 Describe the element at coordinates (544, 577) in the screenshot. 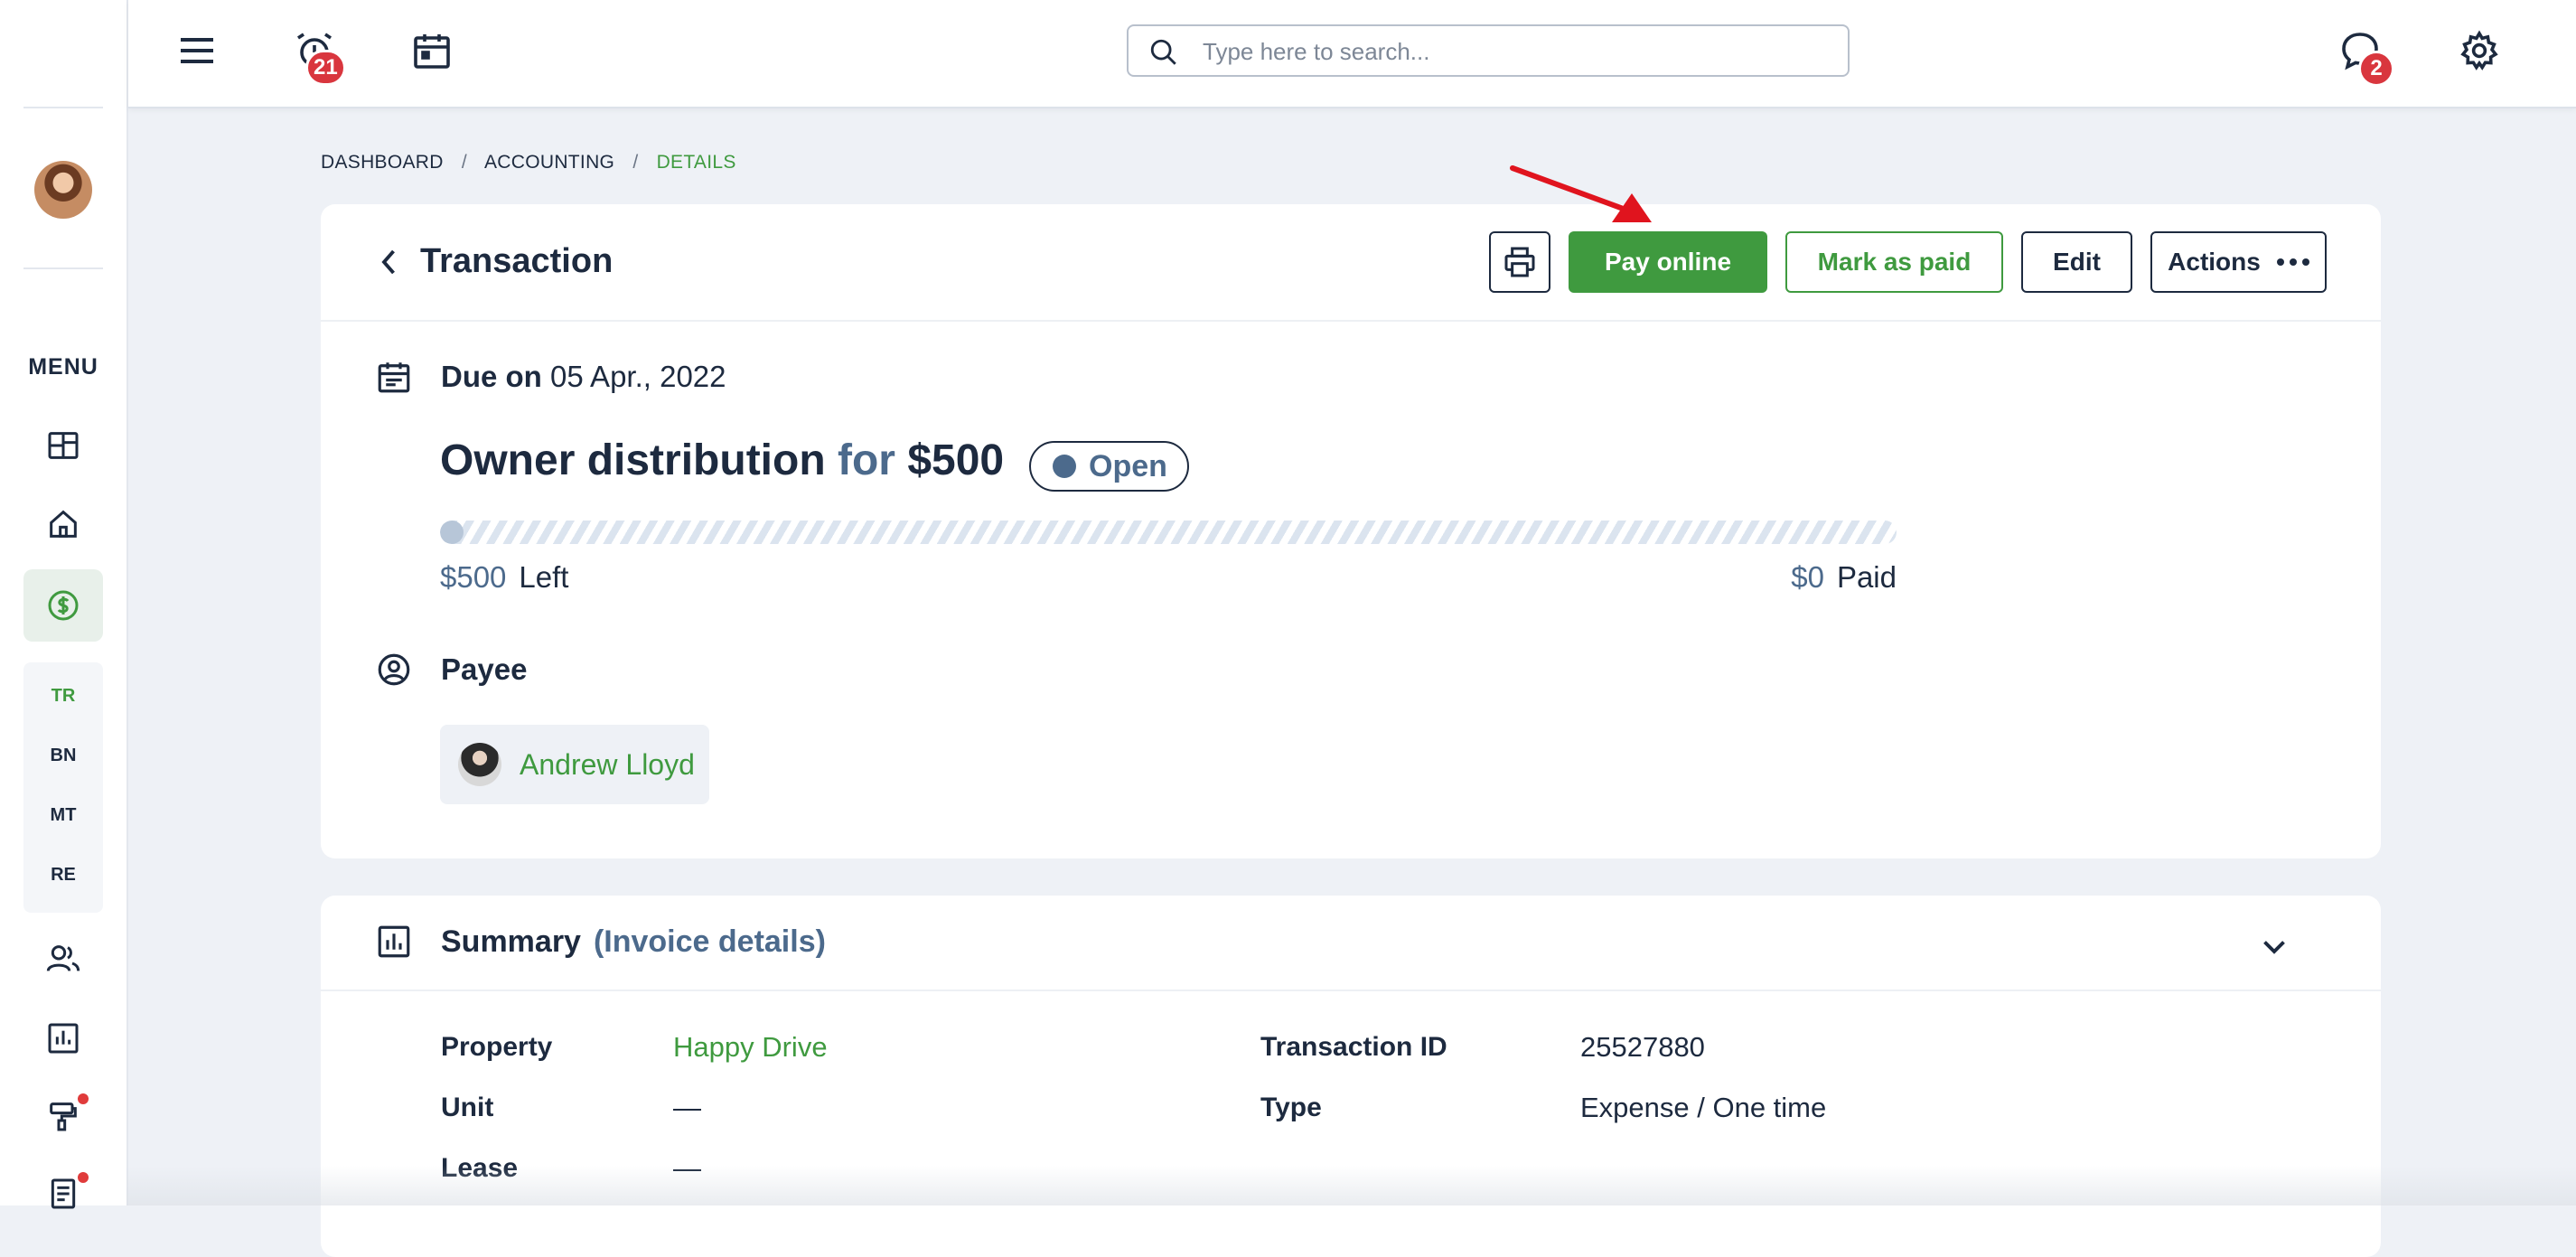

I see `amount-left-label: Left` at that location.